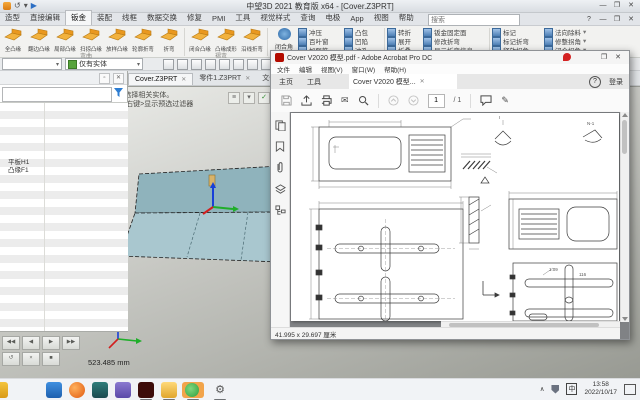 This screenshot has height=400, width=640. Describe the element at coordinates (505, 100) in the screenshot. I see `edit-pencil-icon: ✎` at that location.